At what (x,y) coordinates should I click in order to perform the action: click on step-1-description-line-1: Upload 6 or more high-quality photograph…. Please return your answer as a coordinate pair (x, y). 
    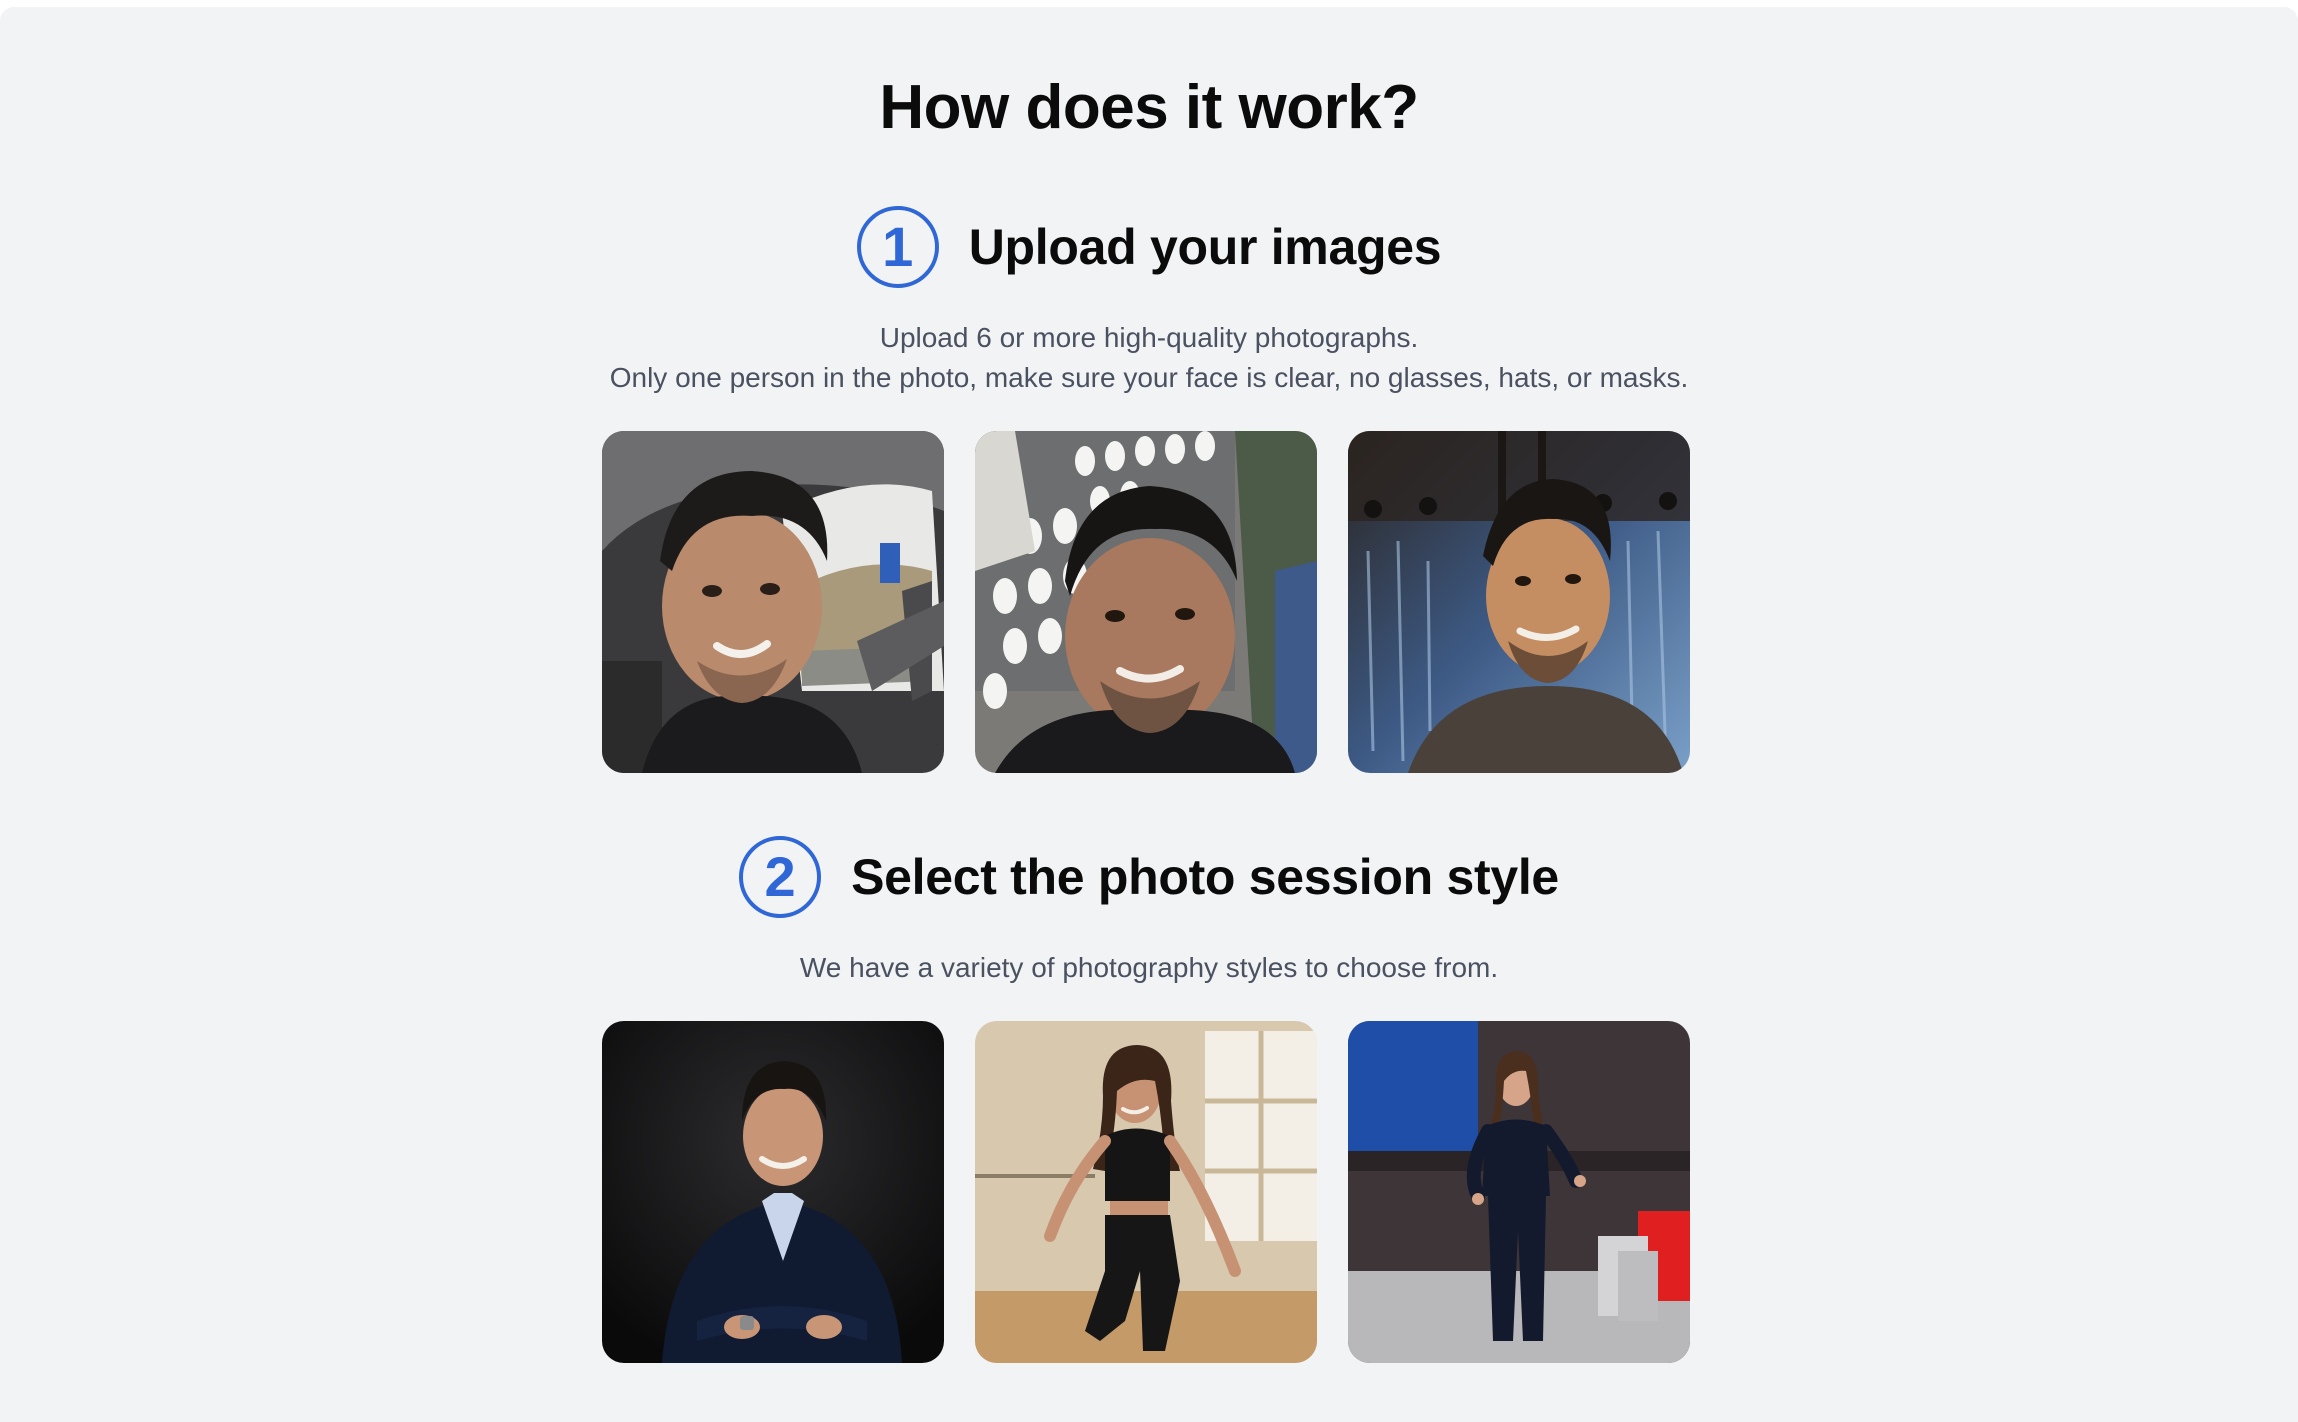
    Looking at the image, I should click on (1149, 337).